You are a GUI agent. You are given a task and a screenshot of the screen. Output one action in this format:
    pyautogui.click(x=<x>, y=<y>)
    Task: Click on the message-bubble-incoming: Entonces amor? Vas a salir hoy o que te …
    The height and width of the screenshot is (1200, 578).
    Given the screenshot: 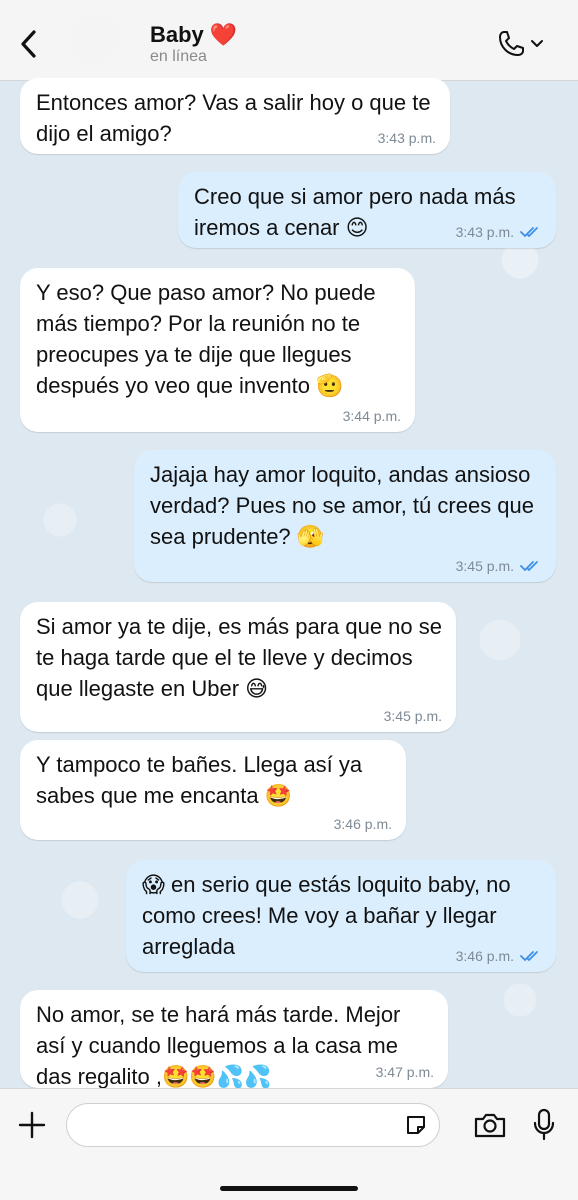 What is the action you would take?
    pyautogui.click(x=235, y=116)
    